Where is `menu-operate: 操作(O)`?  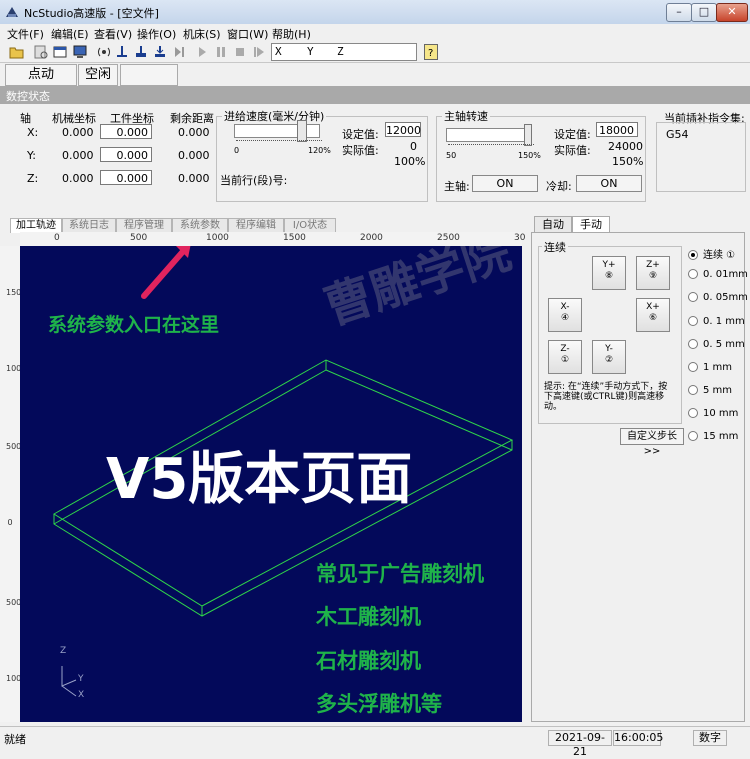 menu-operate: 操作(O) is located at coordinates (156, 34).